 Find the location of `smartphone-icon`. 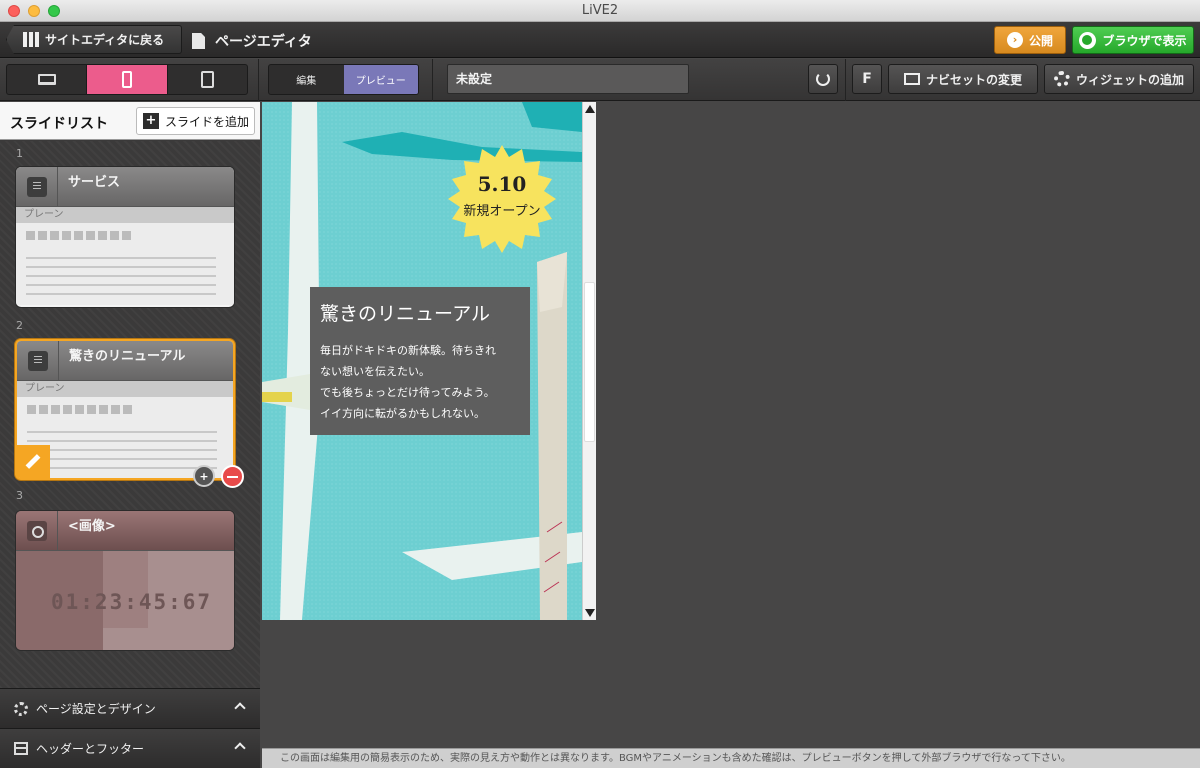

smartphone-icon is located at coordinates (126, 79).